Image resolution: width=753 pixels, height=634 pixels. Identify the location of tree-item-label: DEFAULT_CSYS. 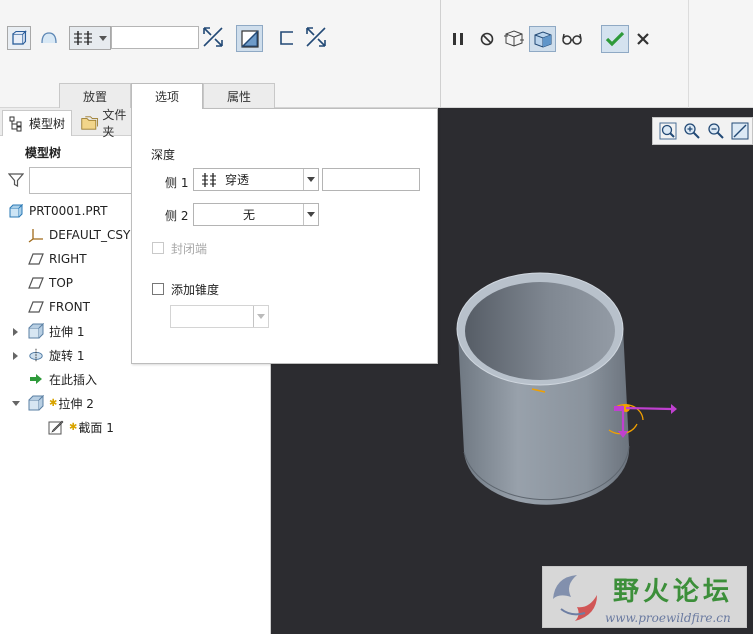
(93, 235).